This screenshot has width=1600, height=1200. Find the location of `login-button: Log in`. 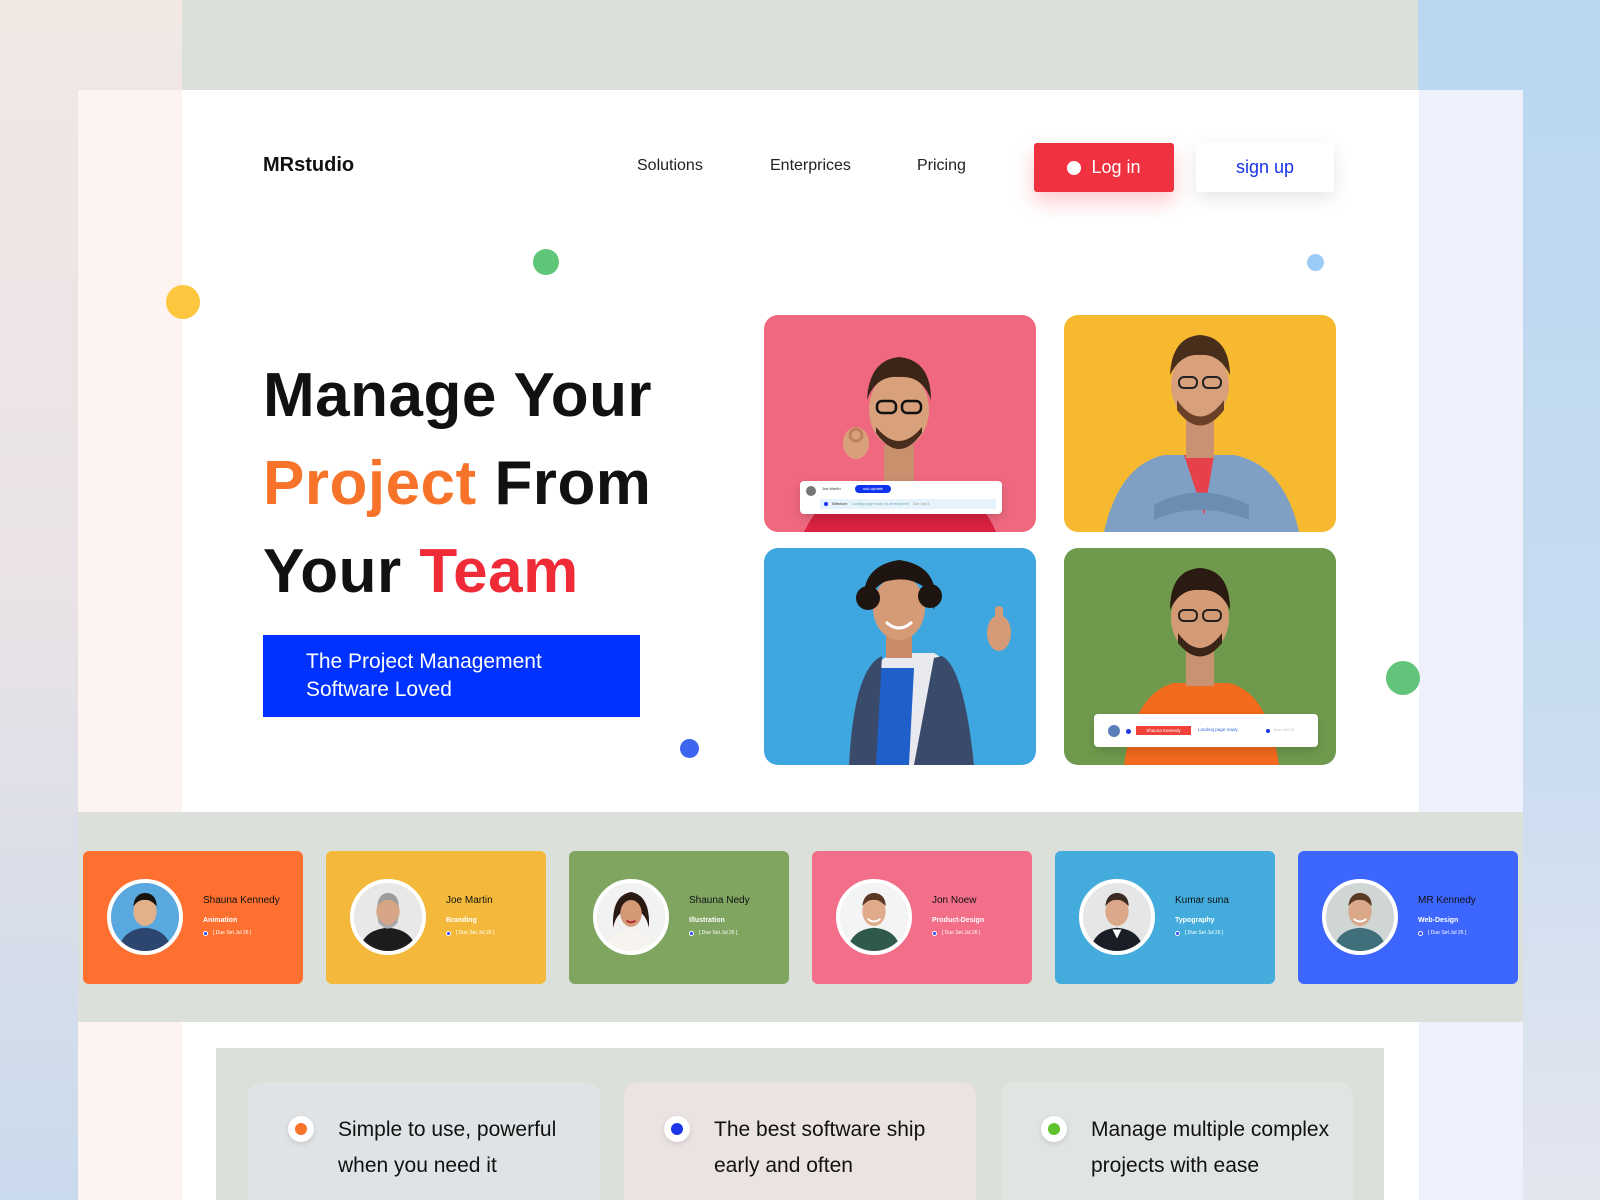

login-button: Log in is located at coordinates (1104, 167).